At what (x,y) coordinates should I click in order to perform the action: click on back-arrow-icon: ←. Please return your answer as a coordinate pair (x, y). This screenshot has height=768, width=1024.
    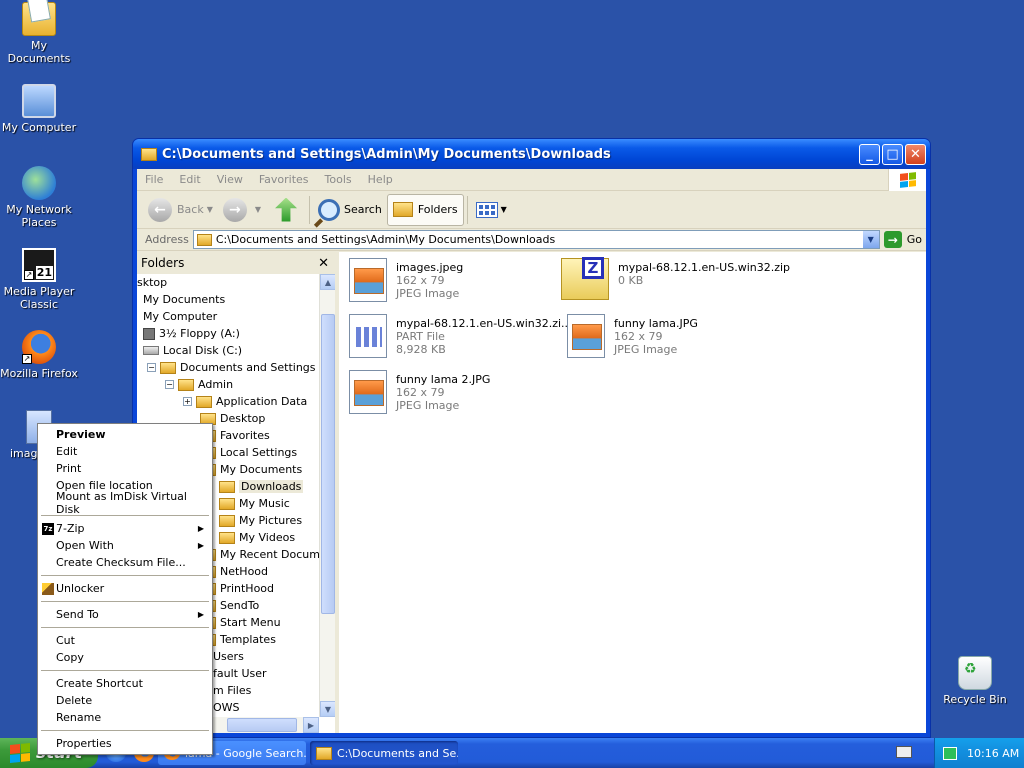
    Looking at the image, I should click on (160, 209).